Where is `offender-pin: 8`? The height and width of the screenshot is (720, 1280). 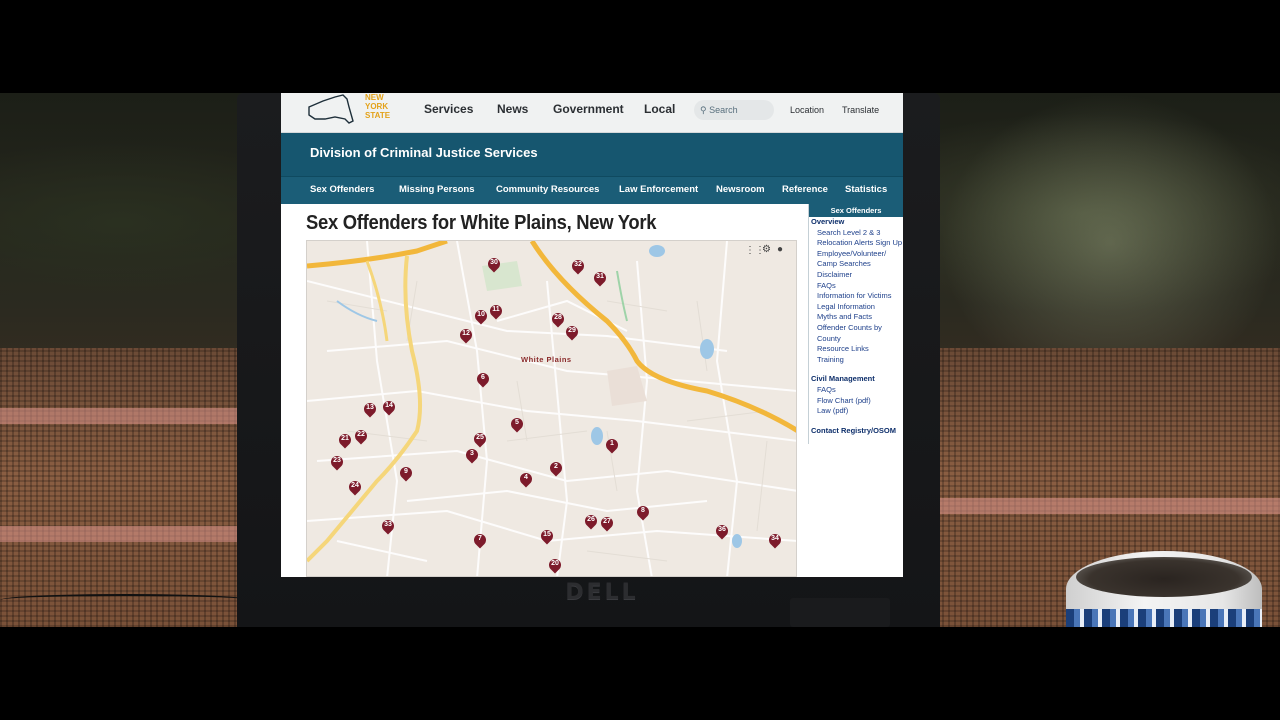 offender-pin: 8 is located at coordinates (643, 512).